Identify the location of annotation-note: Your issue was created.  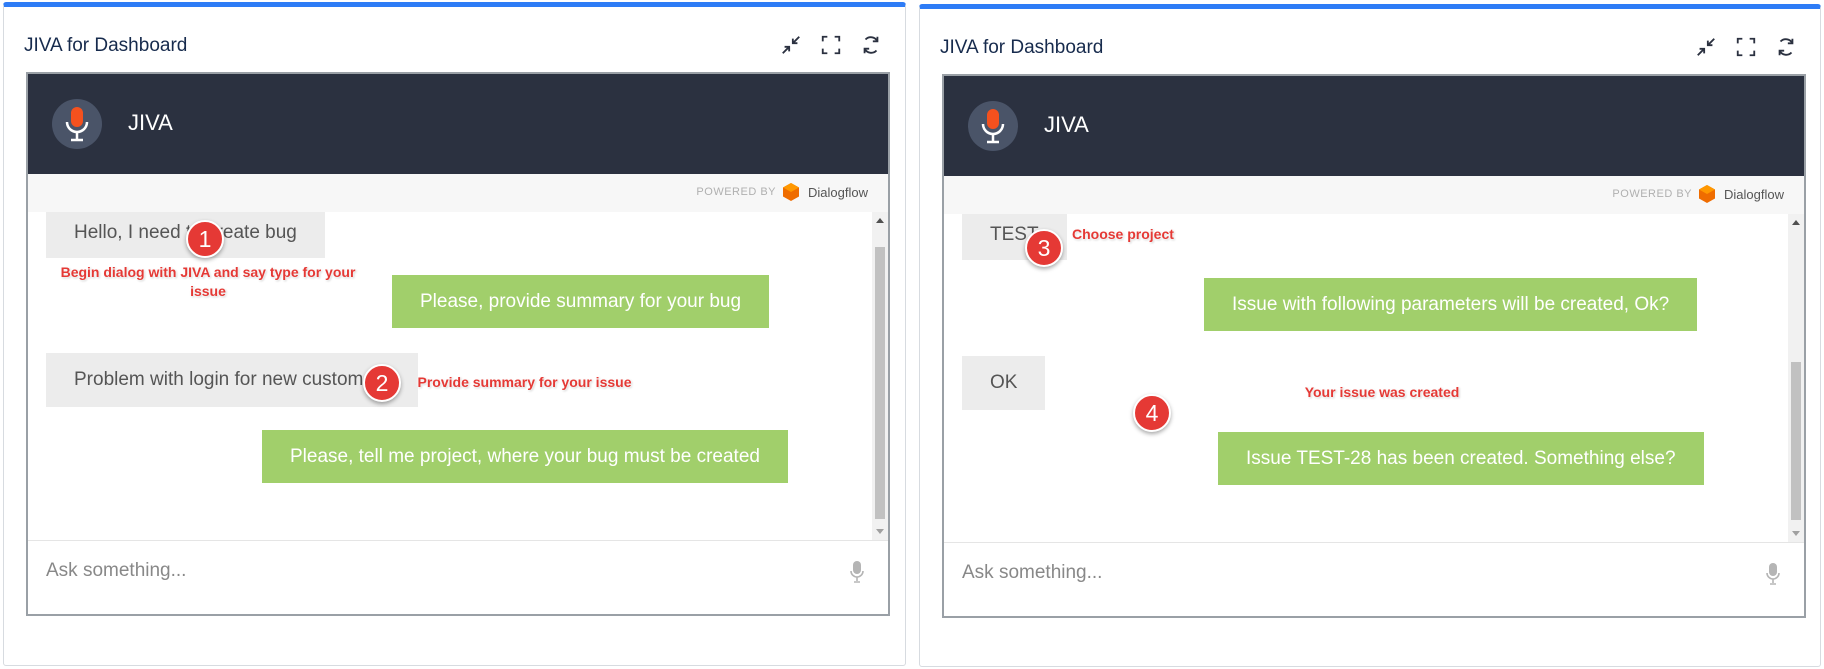
(1382, 392).